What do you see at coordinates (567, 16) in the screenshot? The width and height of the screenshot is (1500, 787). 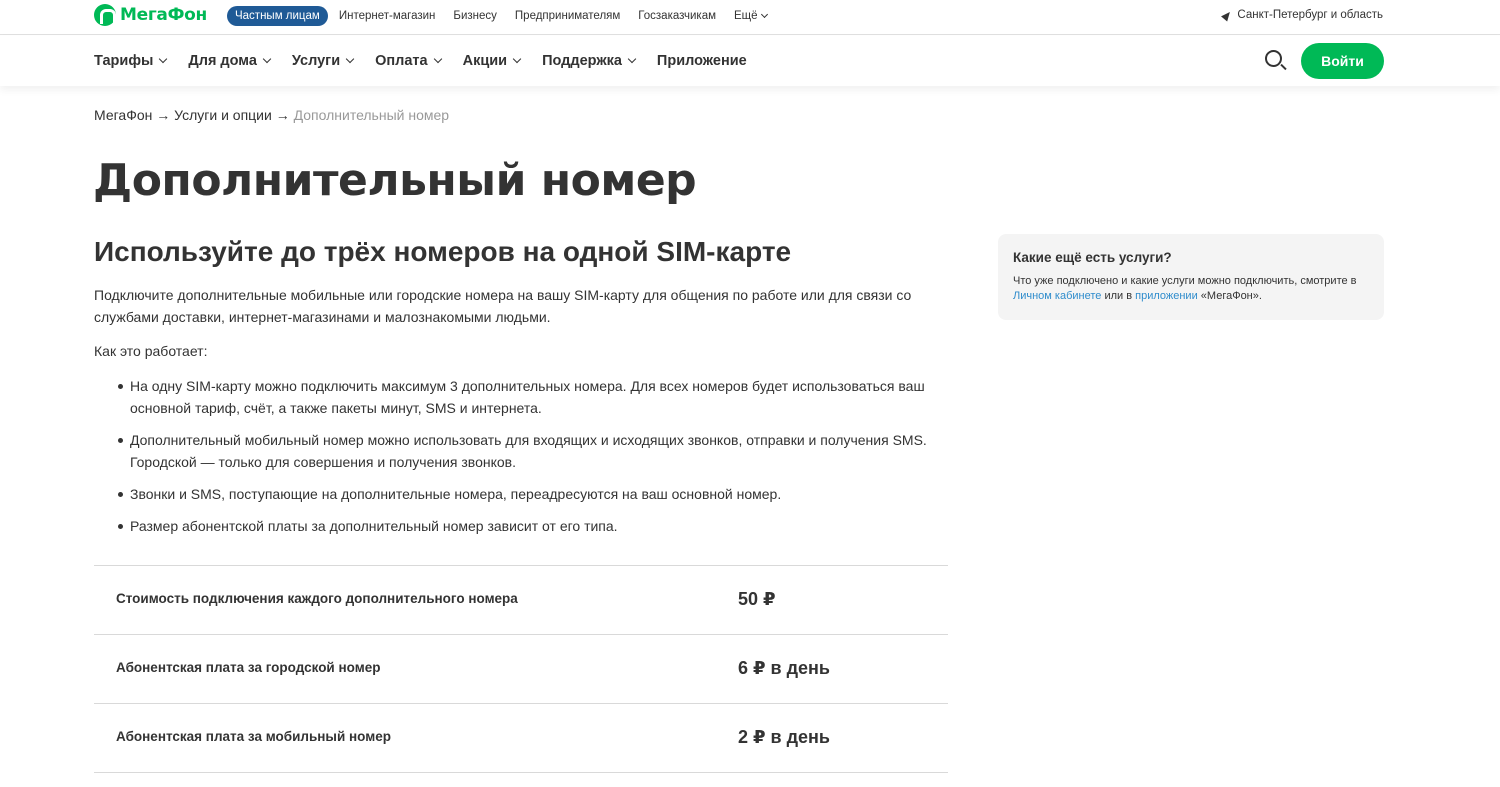 I see `segment-entrepreneurs: Предпринимателям` at bounding box center [567, 16].